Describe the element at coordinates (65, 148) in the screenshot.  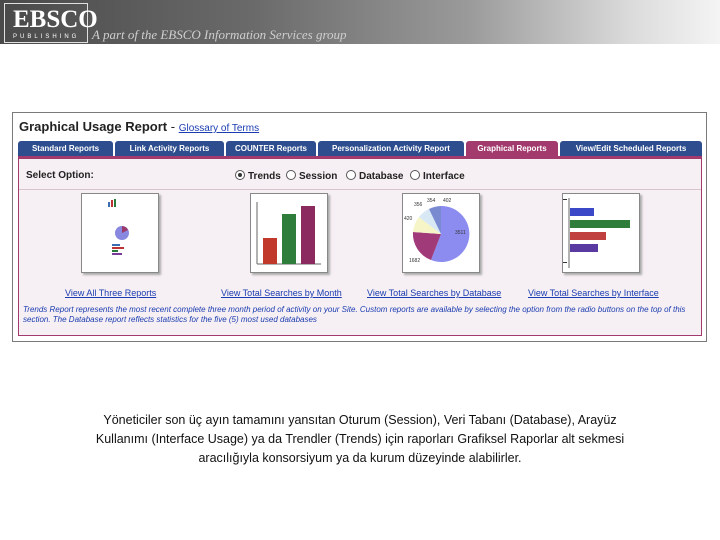
I see `tab-standard-reports: Standard Reports` at that location.